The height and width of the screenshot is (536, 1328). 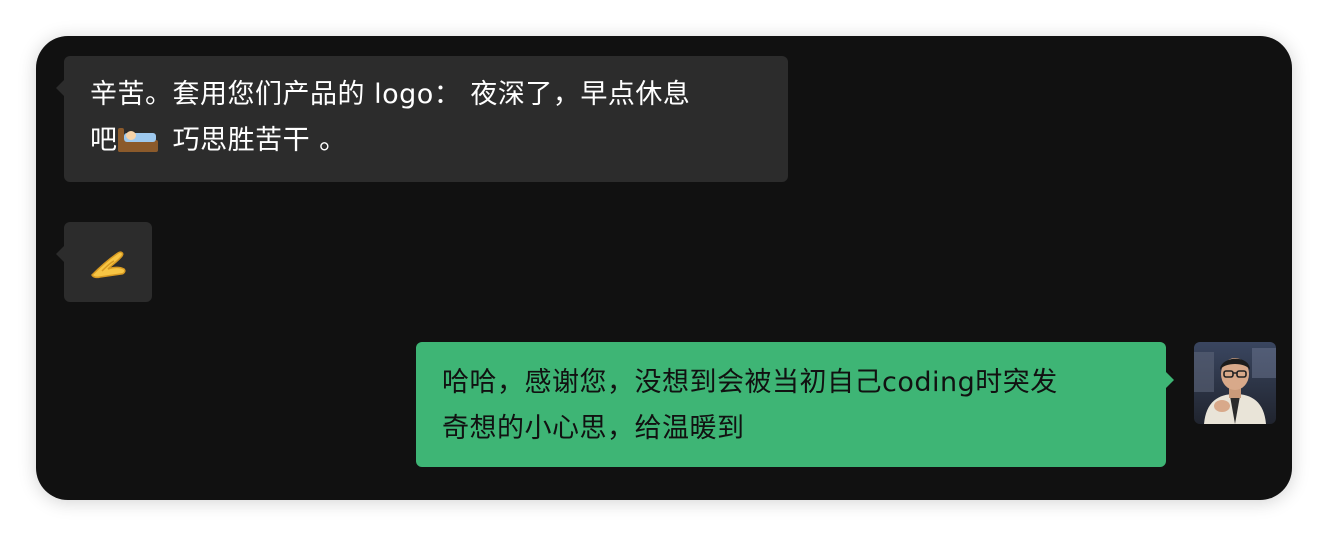 I want to click on message-text-line: 吧 巧思胜苦干 。, so click(x=428, y=141).